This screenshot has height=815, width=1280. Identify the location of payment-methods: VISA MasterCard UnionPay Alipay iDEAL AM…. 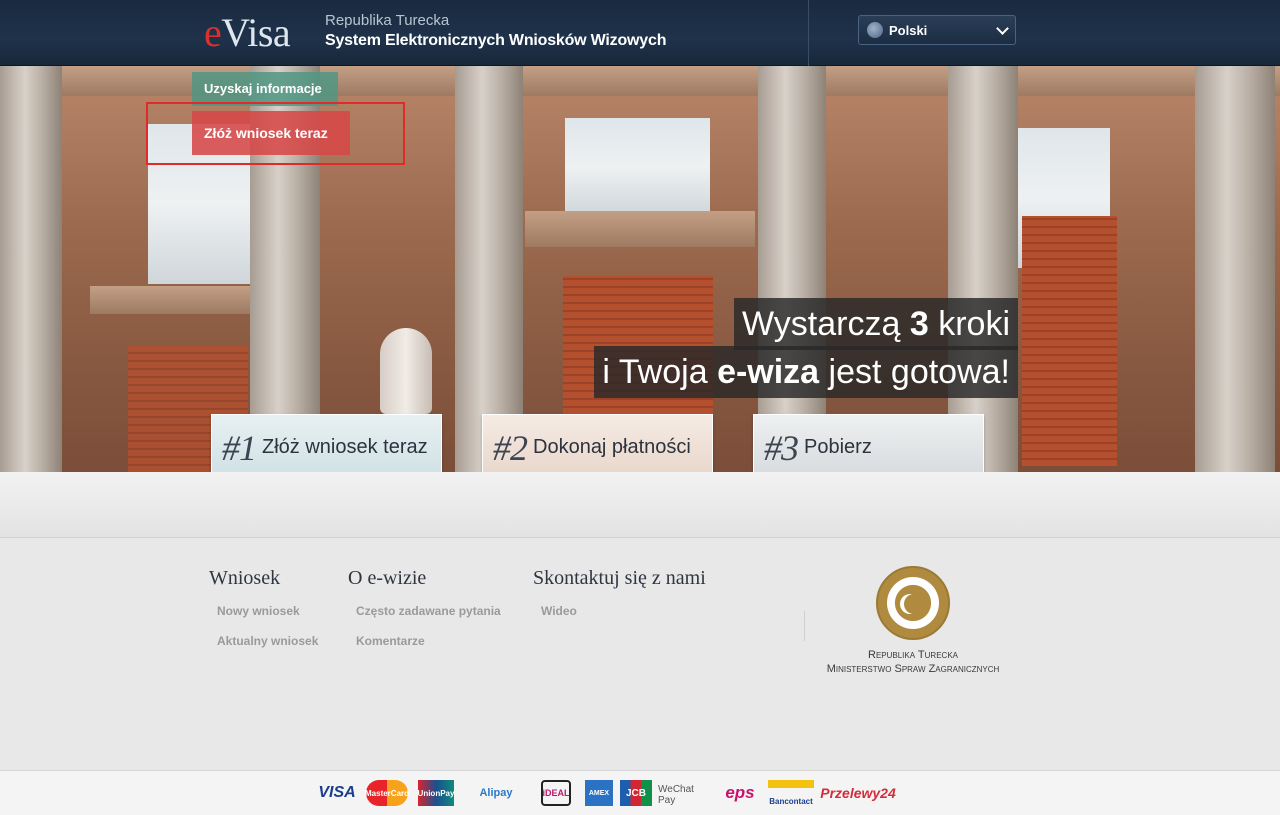
(640, 792).